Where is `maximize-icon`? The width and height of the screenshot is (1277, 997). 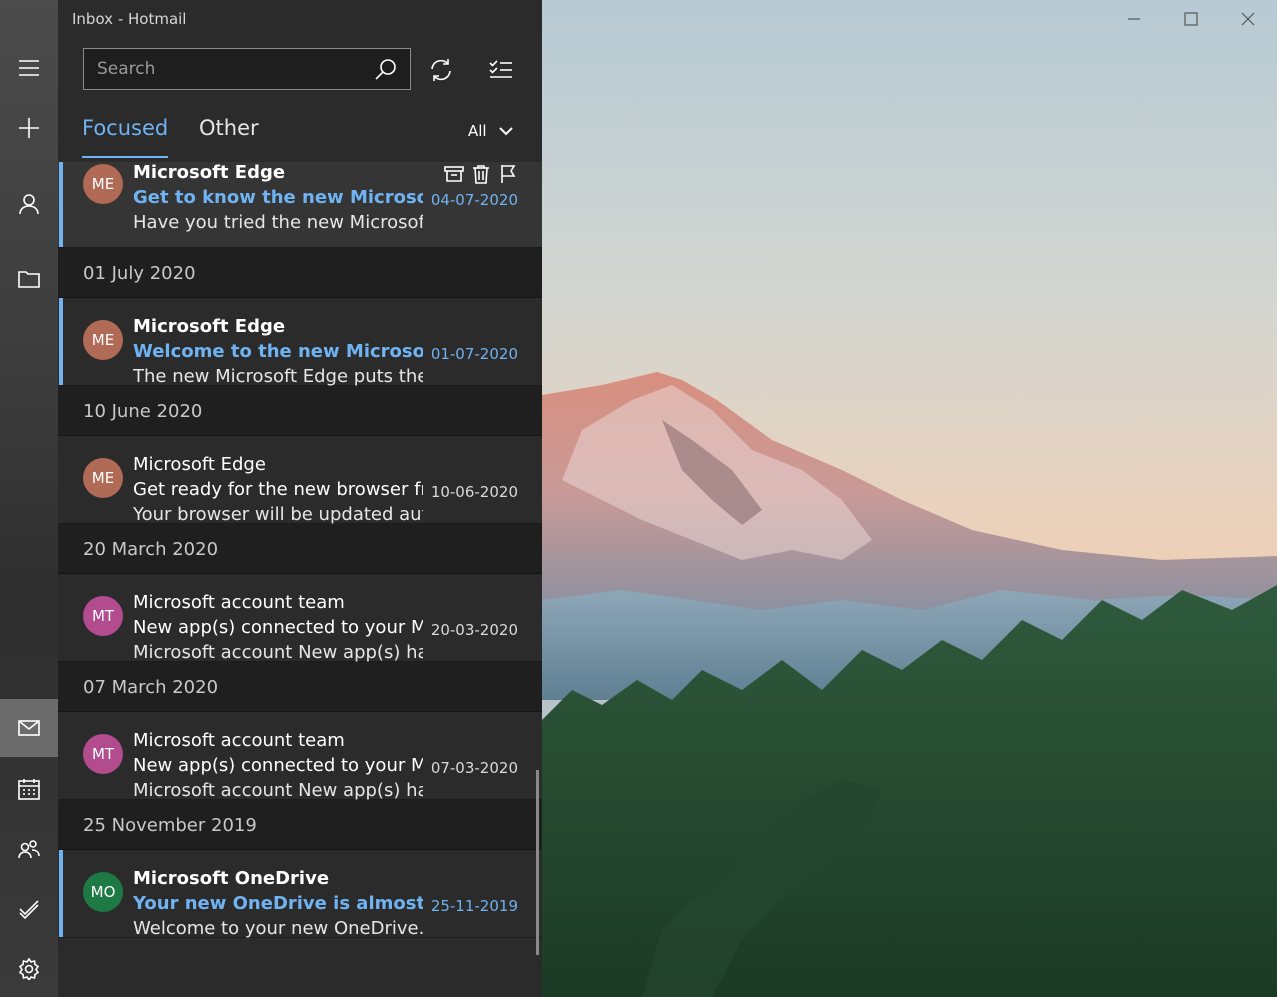
maximize-icon is located at coordinates (1190, 19).